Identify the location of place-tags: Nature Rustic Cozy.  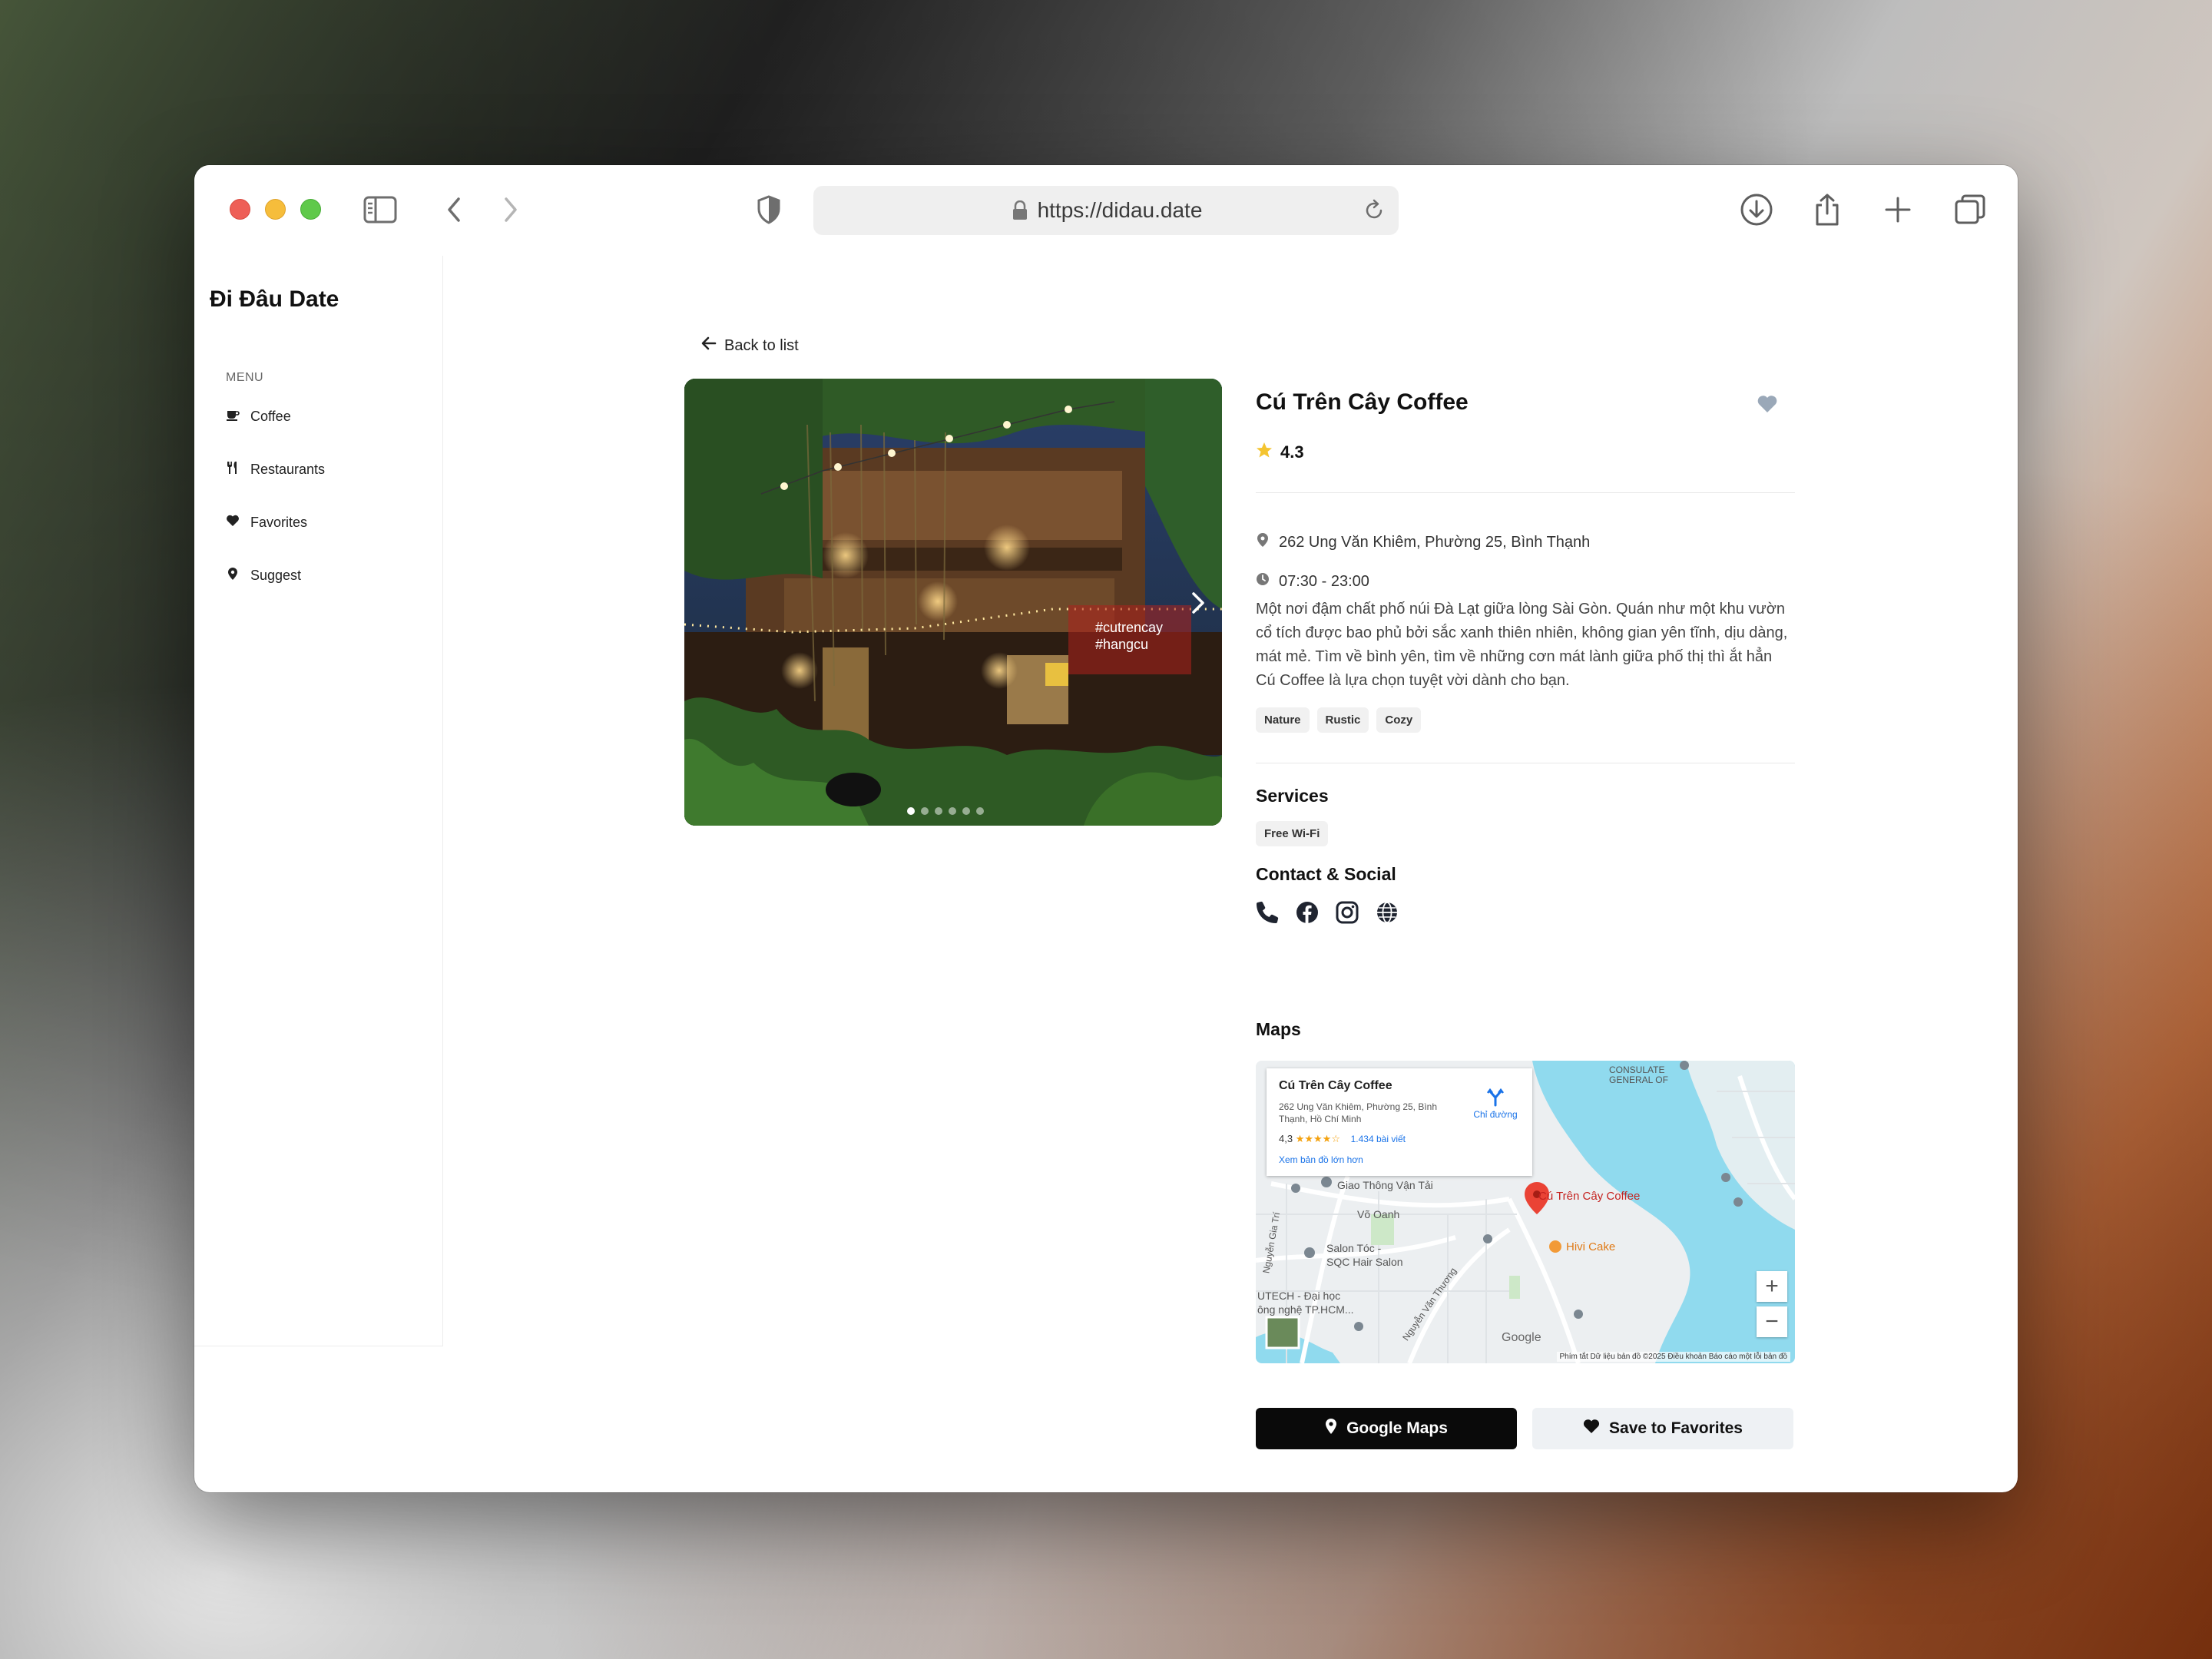
(1339, 720).